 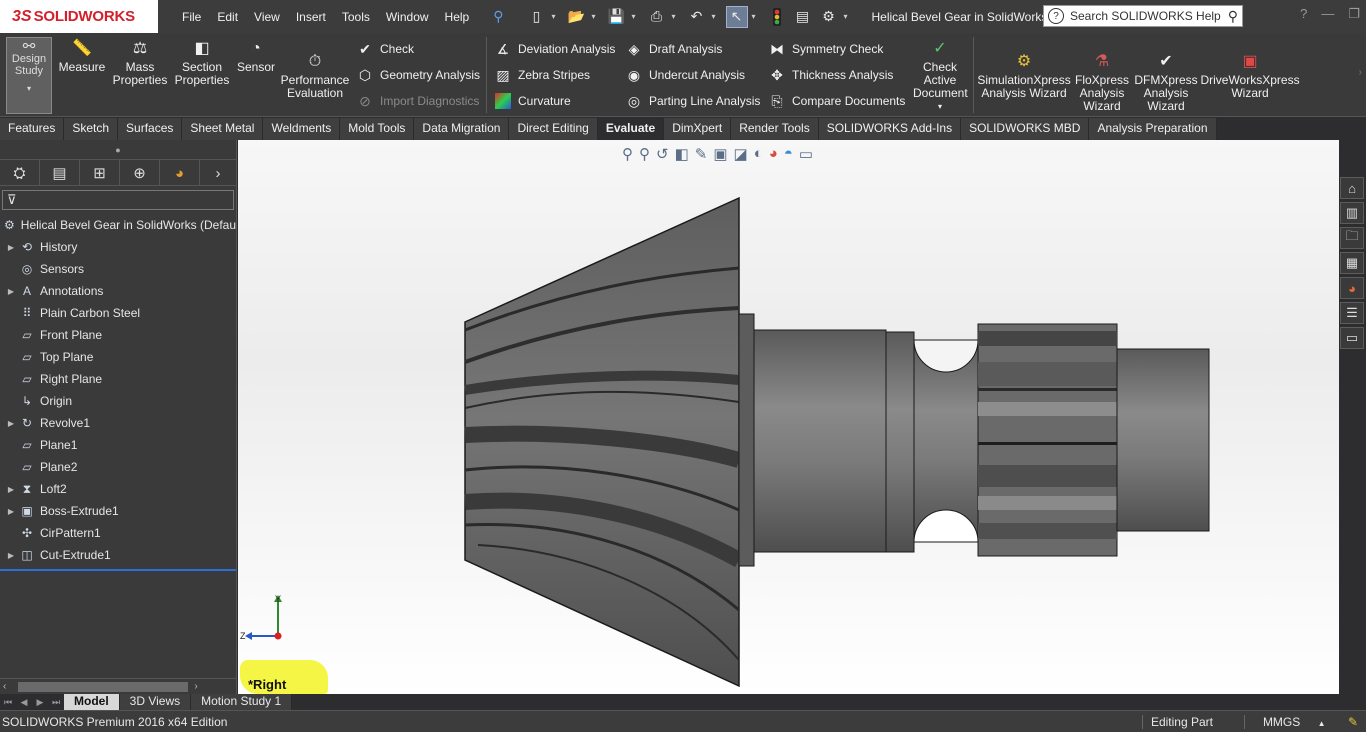 What do you see at coordinates (1166, 81) in the screenshot?
I see `dfmxpress-button: ✔ DFMXpress Analysis Wizard` at bounding box center [1166, 81].